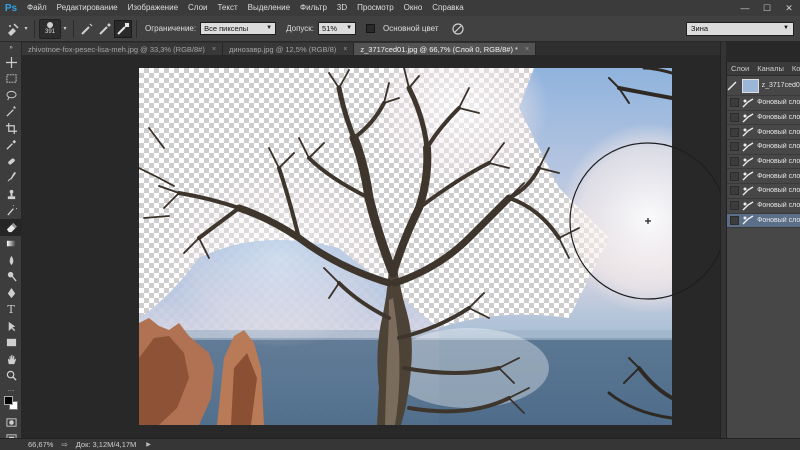 The image size is (800, 450). What do you see at coordinates (11, 112) in the screenshot?
I see `magic-wand-tool-icon` at bounding box center [11, 112].